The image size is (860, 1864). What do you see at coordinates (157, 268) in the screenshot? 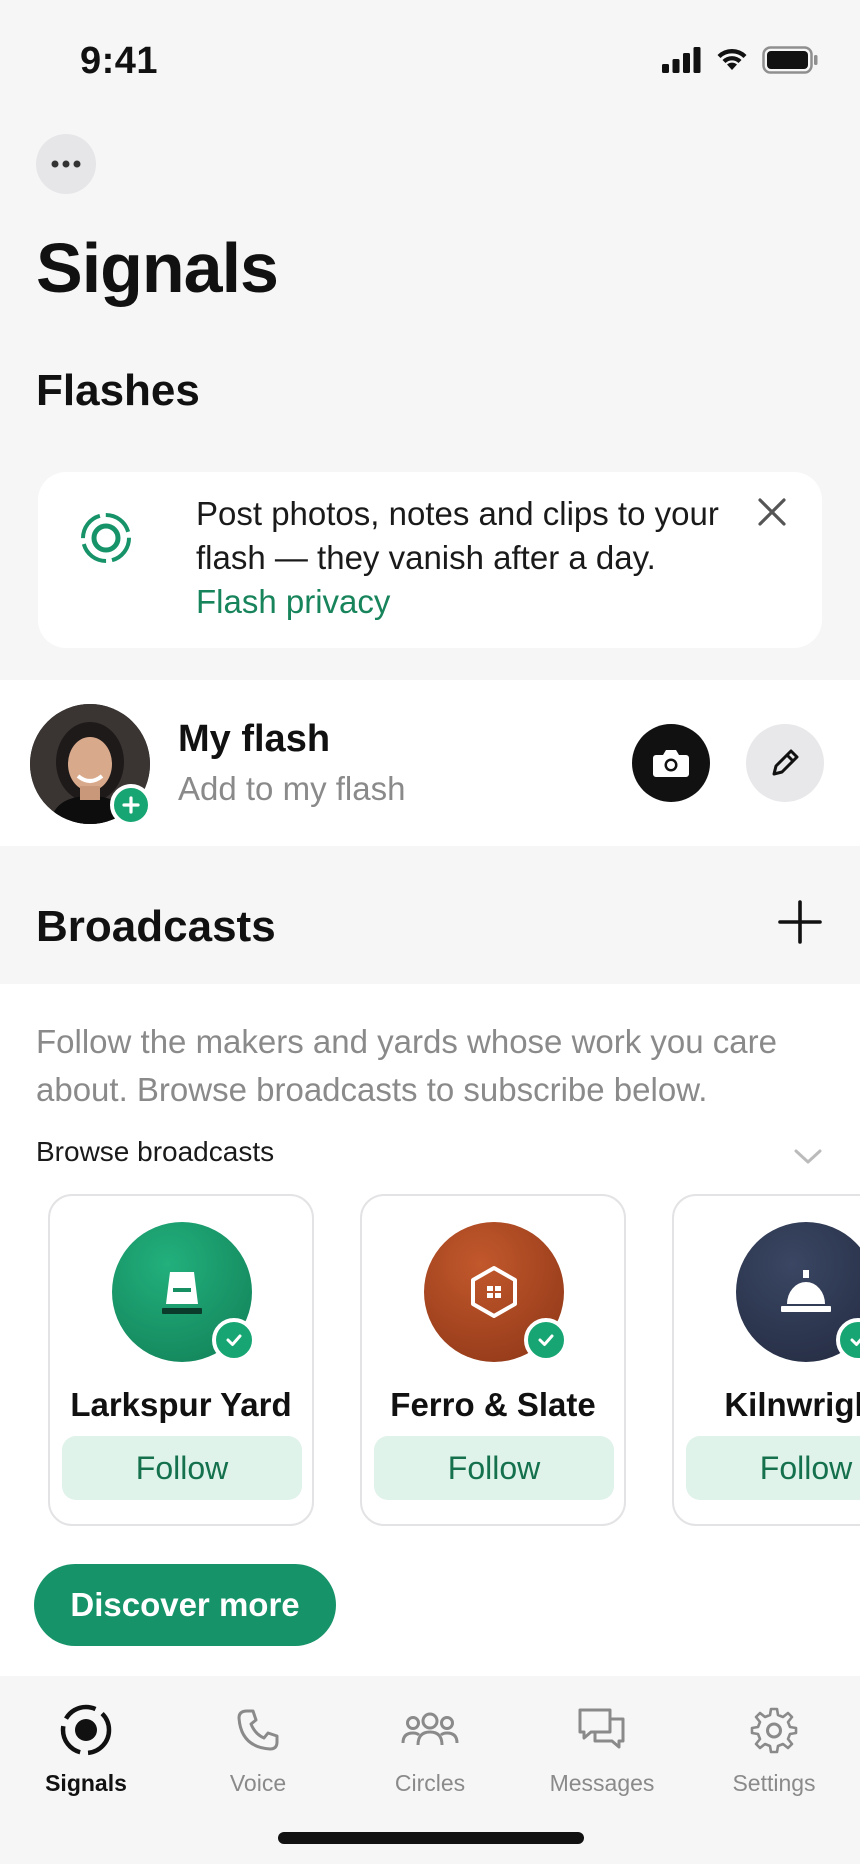
I see `page-title: Signals` at bounding box center [157, 268].